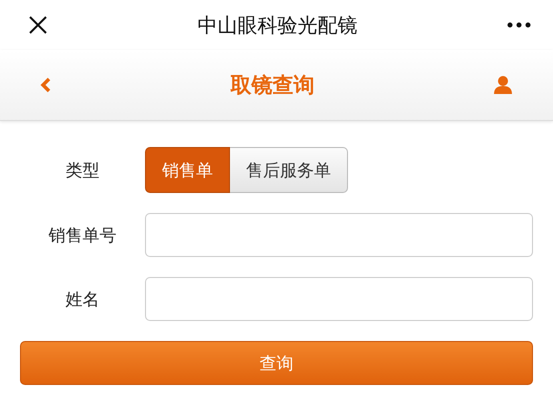 The width and height of the screenshot is (553, 408). What do you see at coordinates (278, 25) in the screenshot?
I see `window-title: 中山眼科验光配镜` at bounding box center [278, 25].